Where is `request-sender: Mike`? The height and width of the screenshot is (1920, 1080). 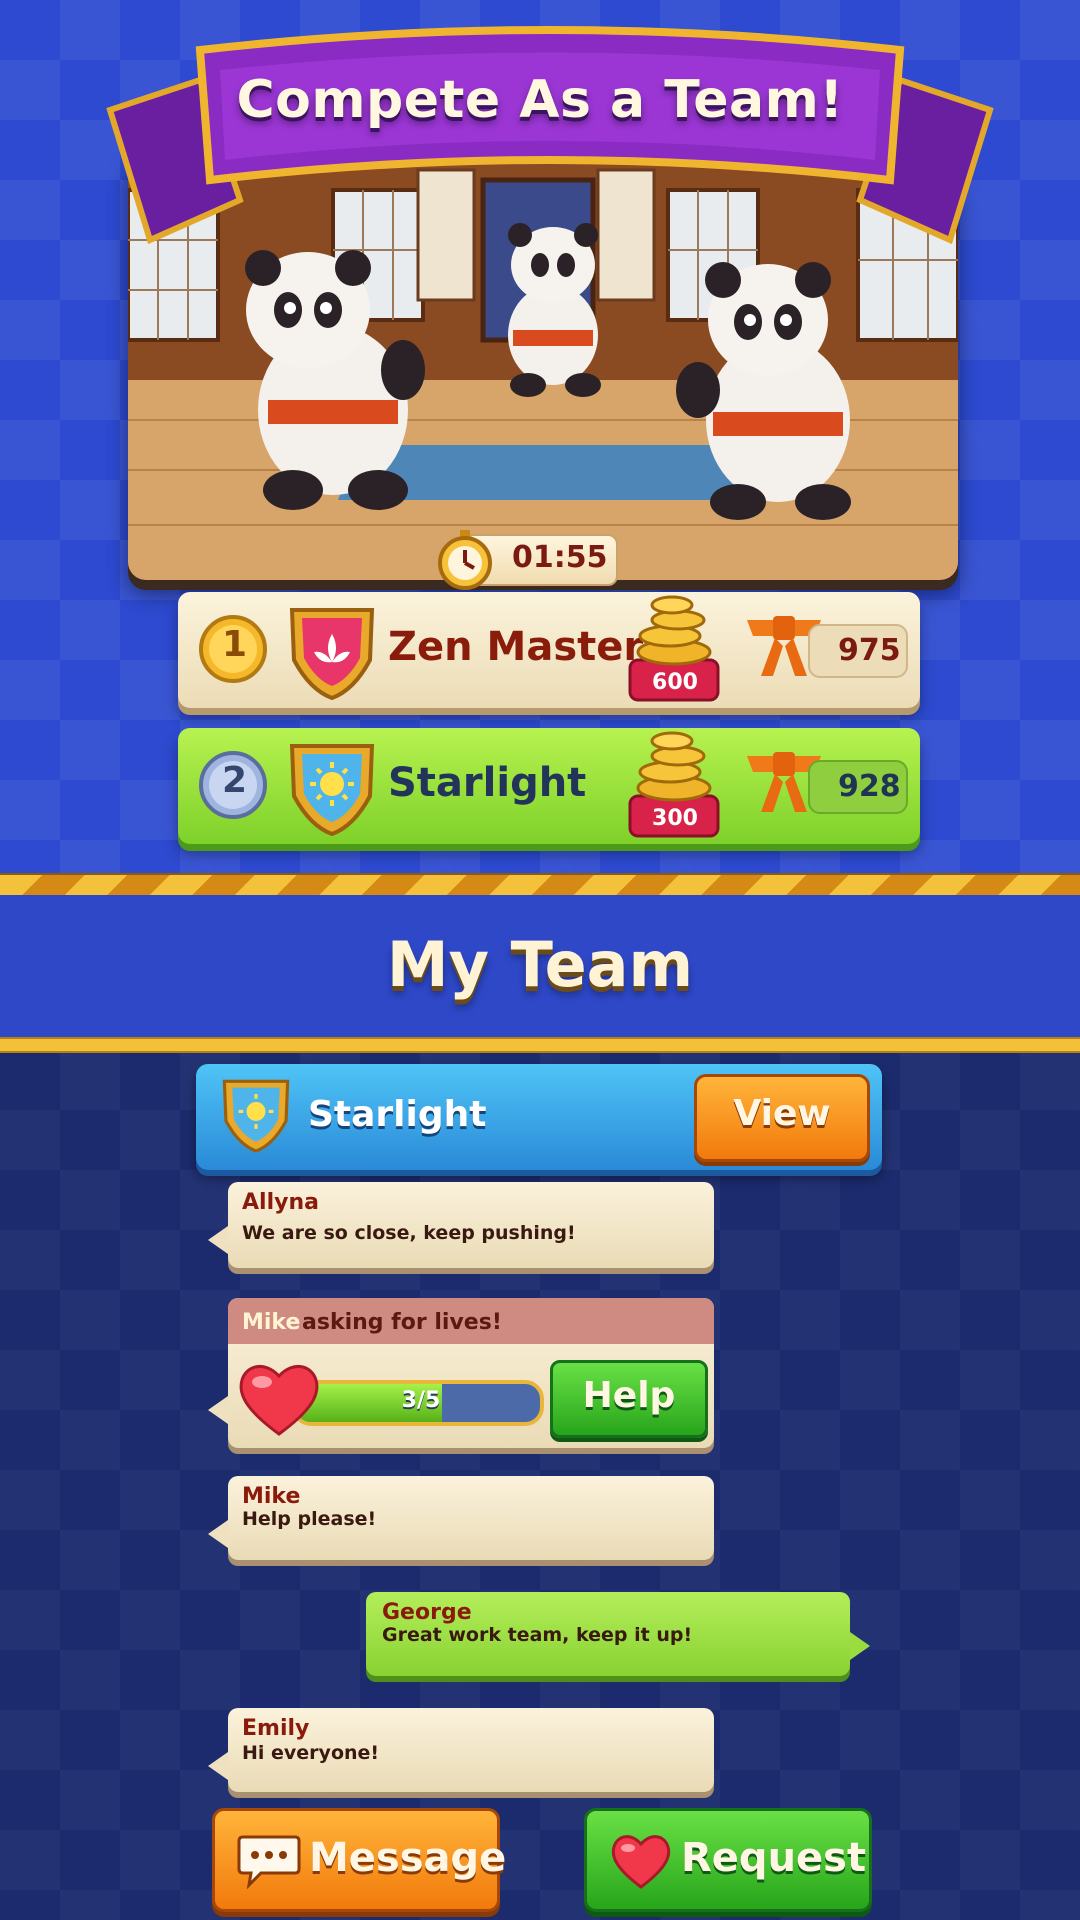
request-sender: Mike is located at coordinates (271, 1322).